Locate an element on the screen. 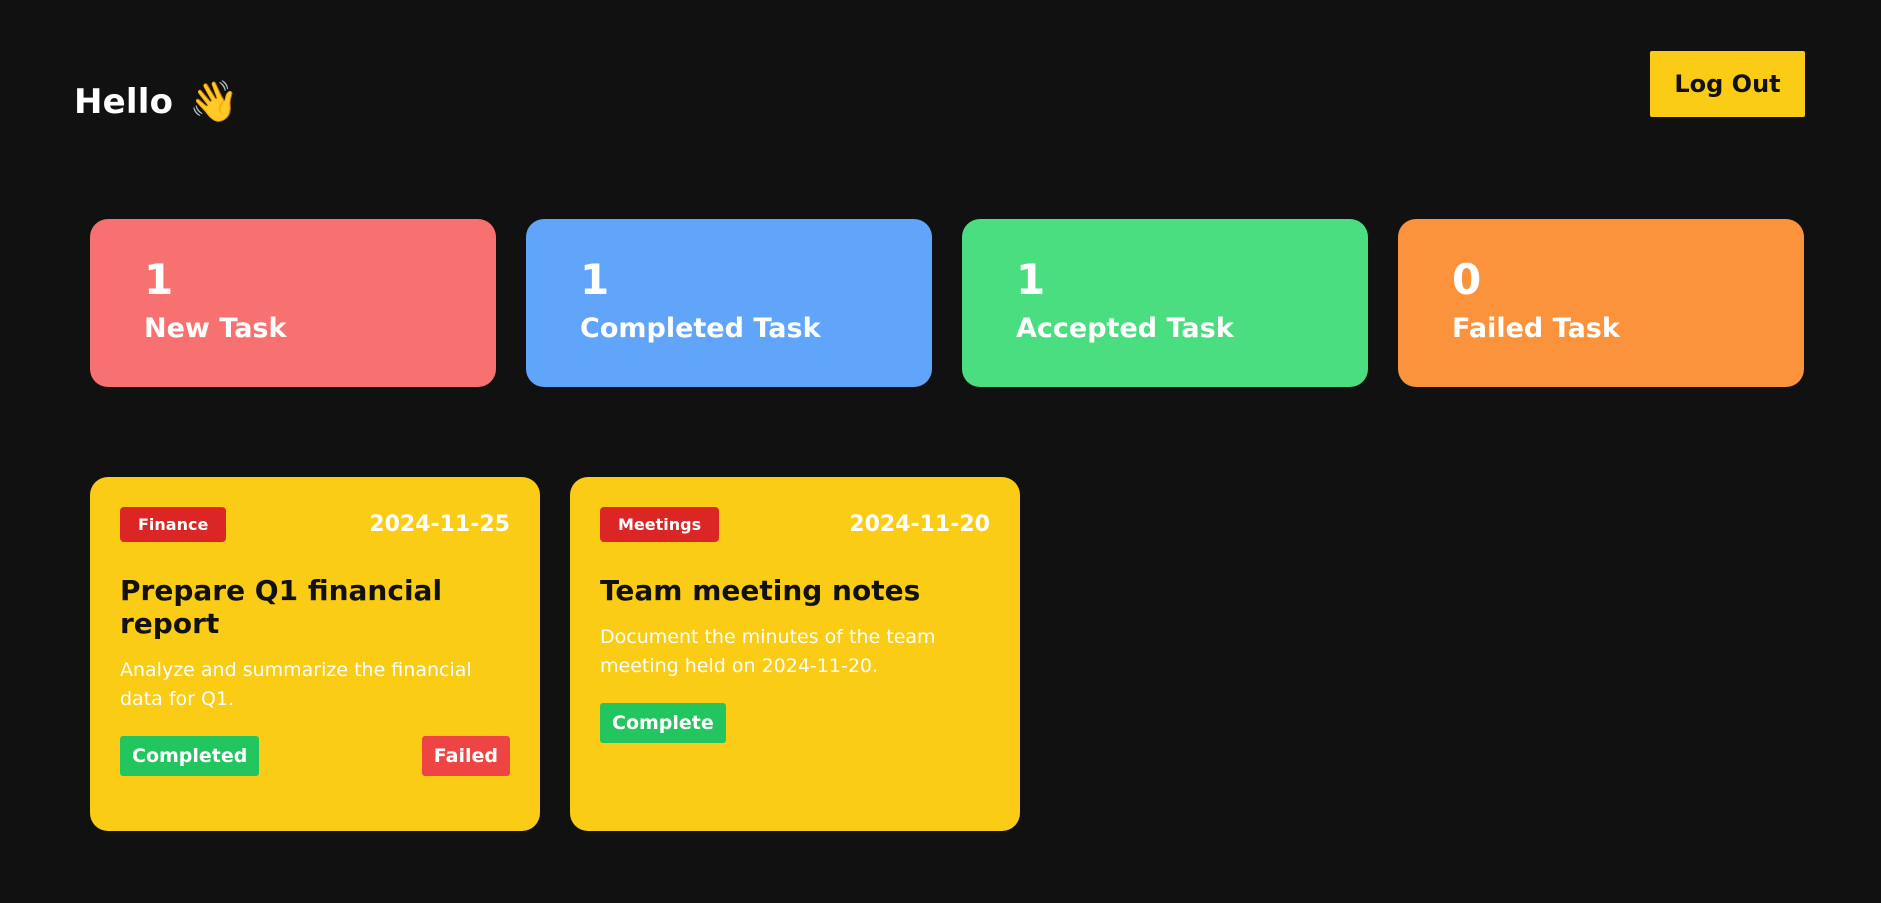 Image resolution: width=1881 pixels, height=903 pixels. task-date: 2024-11-20 is located at coordinates (919, 524).